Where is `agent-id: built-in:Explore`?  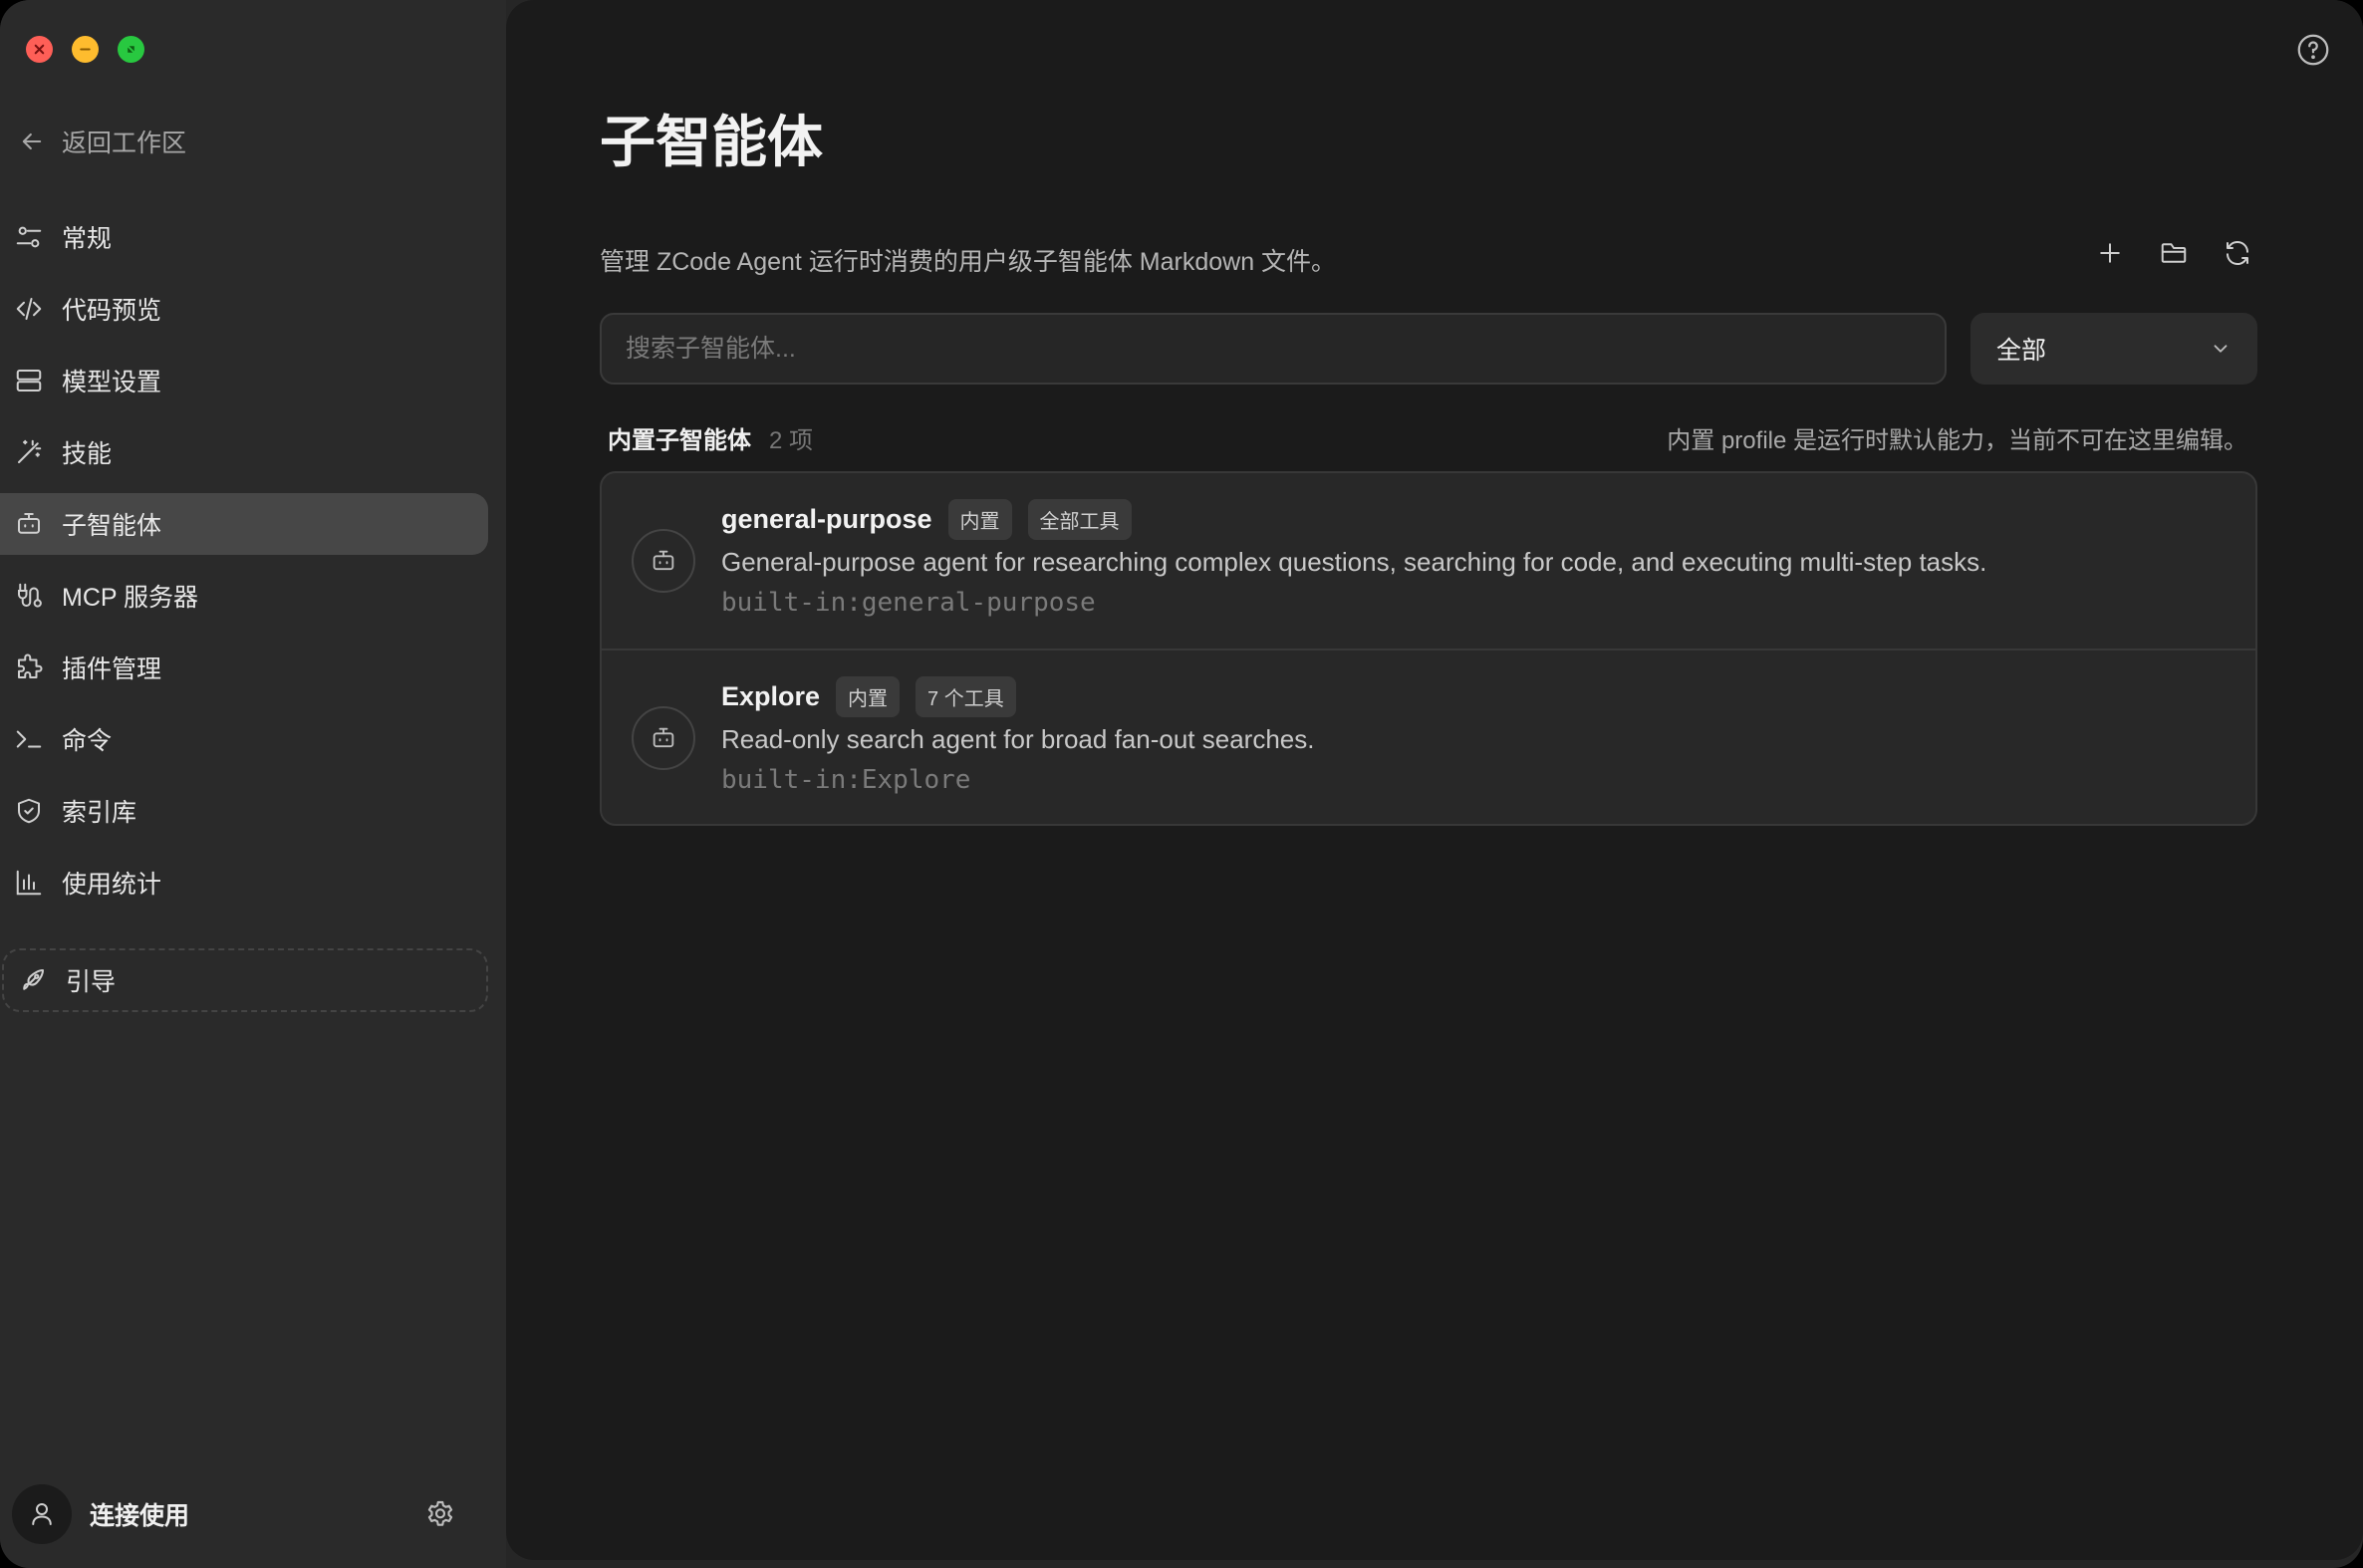
agent-id: built-in:Explore is located at coordinates (846, 780).